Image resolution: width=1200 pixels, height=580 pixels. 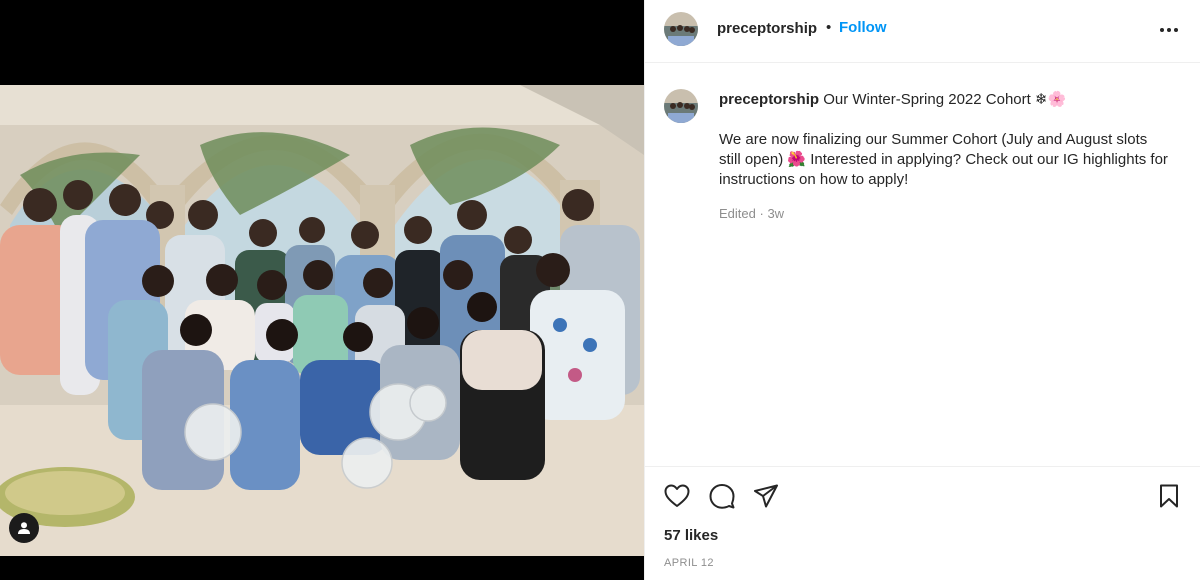 I want to click on post-author-username: preceptorship, so click(x=767, y=28).